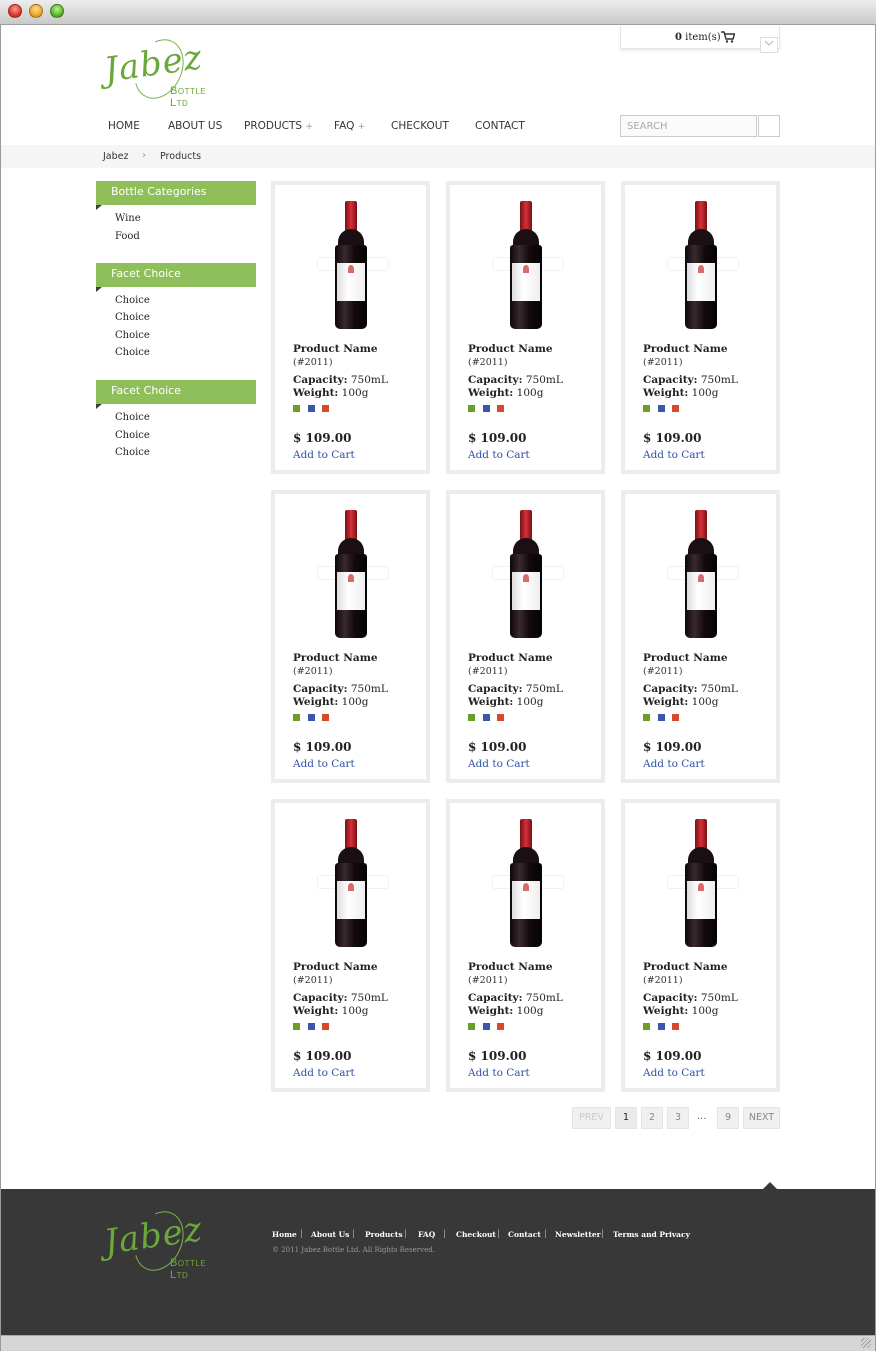 The image size is (876, 1351). I want to click on site-logo: Jabez BOTTLE LTD, so click(163, 70).